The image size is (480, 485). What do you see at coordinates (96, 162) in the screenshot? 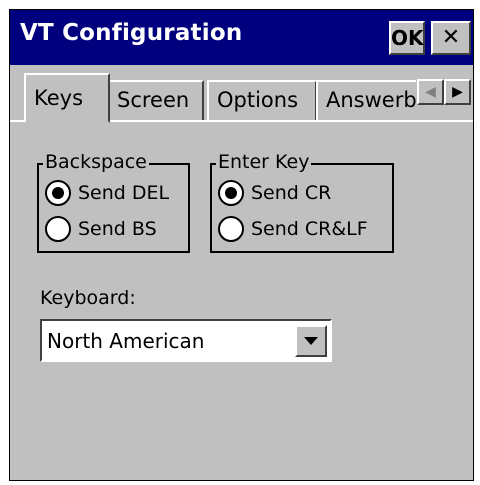
I see `backspace-group-label: Backspace` at bounding box center [96, 162].